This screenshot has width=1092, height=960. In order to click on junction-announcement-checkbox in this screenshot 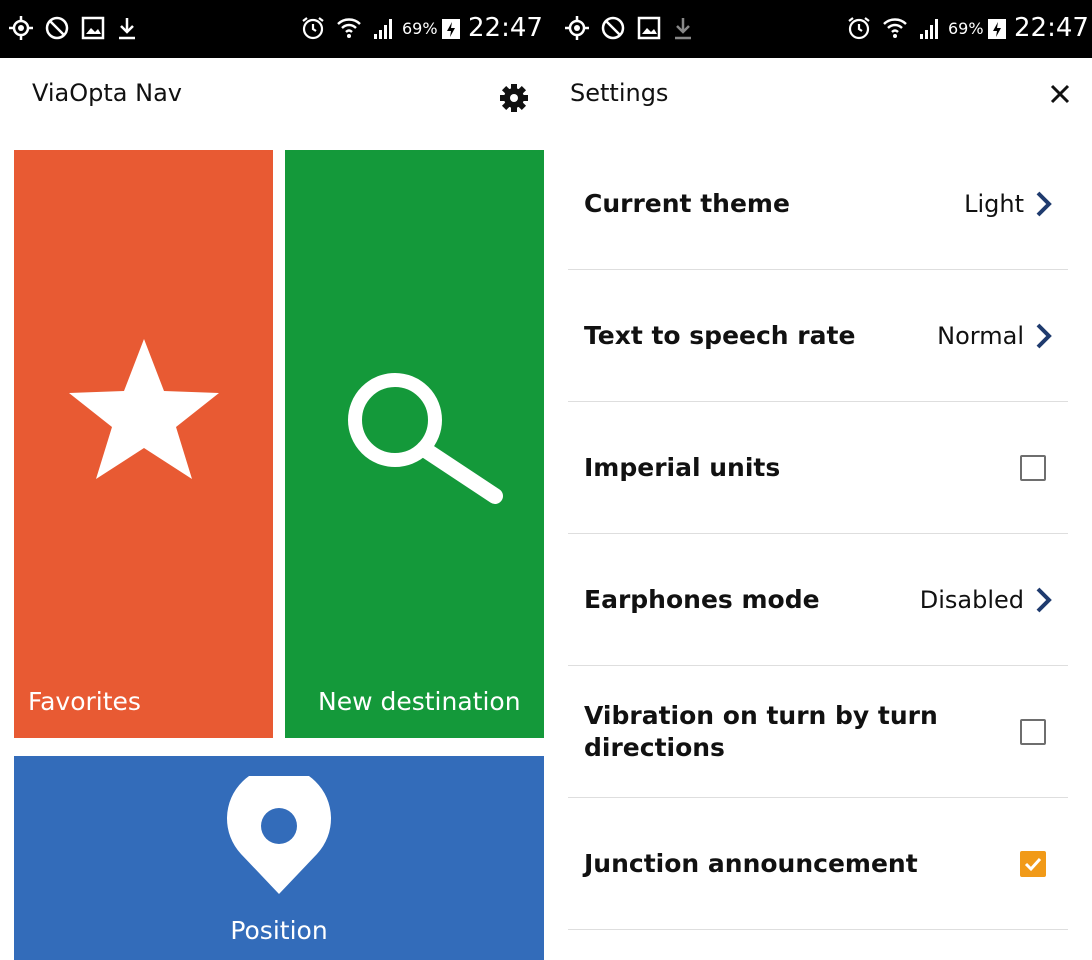, I will do `click(1033, 863)`.